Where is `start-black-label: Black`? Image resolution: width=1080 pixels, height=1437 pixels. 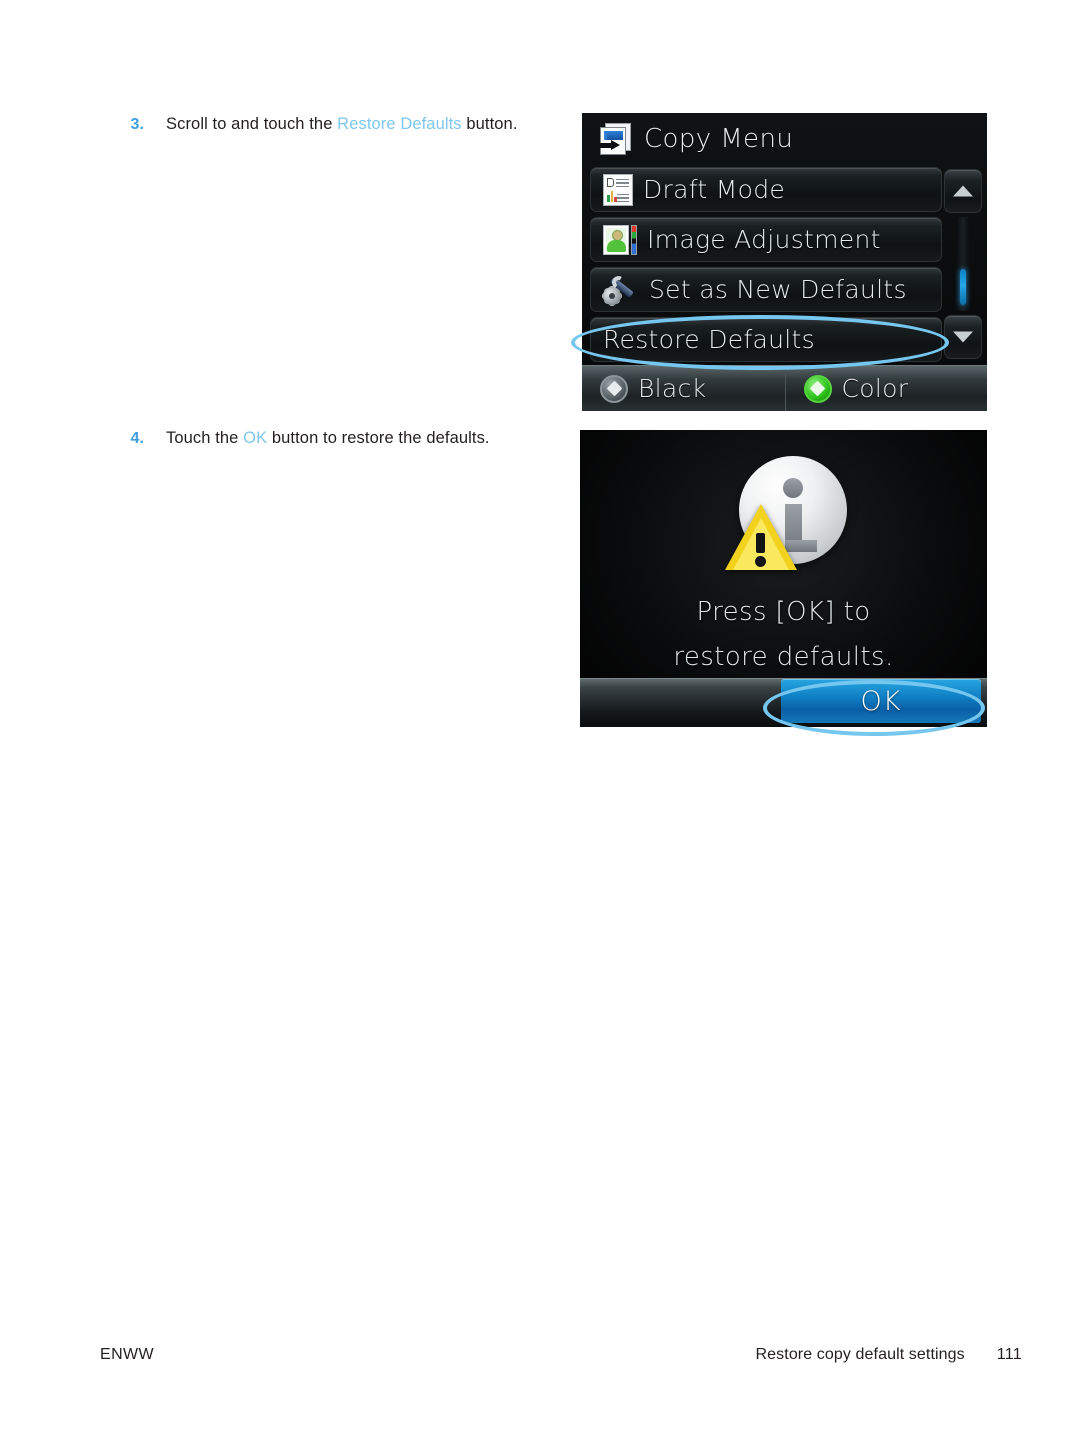
start-black-label: Black is located at coordinates (672, 388).